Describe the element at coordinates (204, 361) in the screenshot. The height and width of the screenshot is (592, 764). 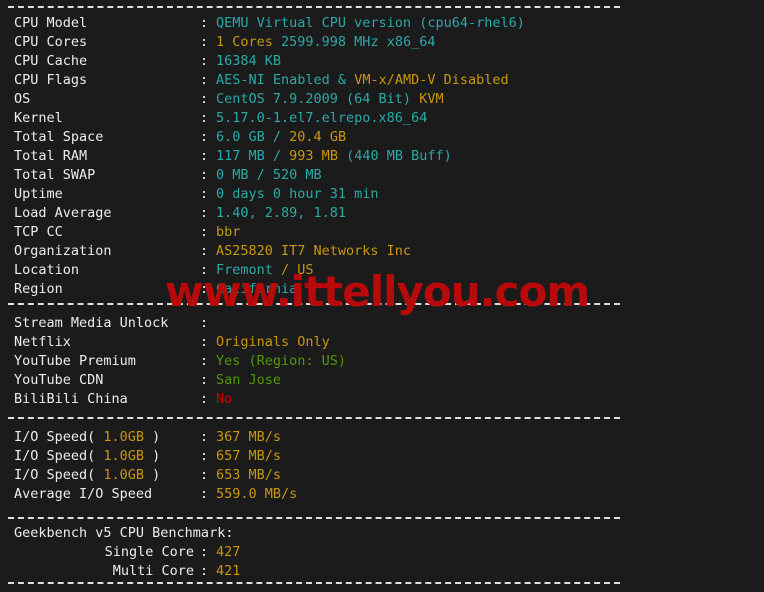
I see `colon-youtube-premium: :` at that location.